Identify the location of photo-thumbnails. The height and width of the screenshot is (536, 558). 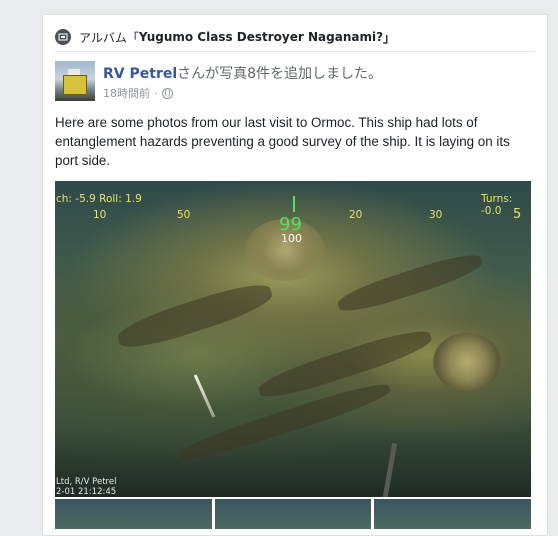
(293, 514).